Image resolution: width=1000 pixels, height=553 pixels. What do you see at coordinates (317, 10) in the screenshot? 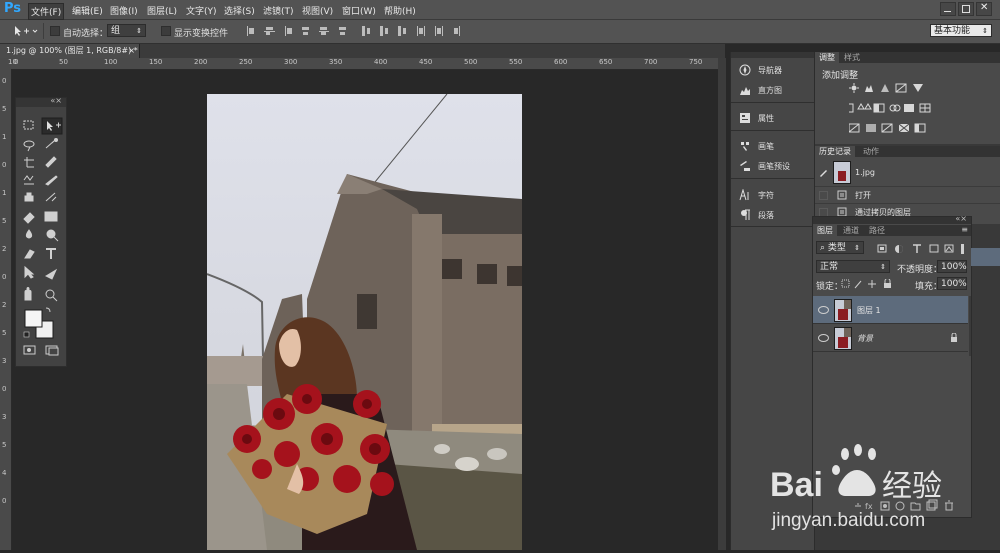
I see `menu-view: 视图(V)` at bounding box center [317, 10].